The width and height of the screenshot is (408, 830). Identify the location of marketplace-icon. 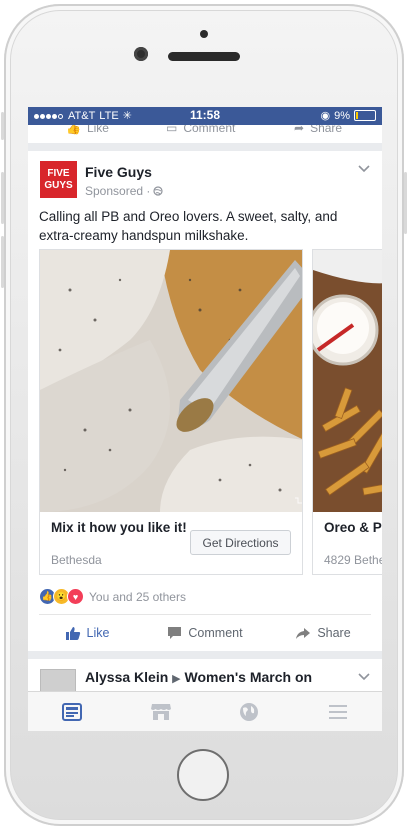
(160, 712).